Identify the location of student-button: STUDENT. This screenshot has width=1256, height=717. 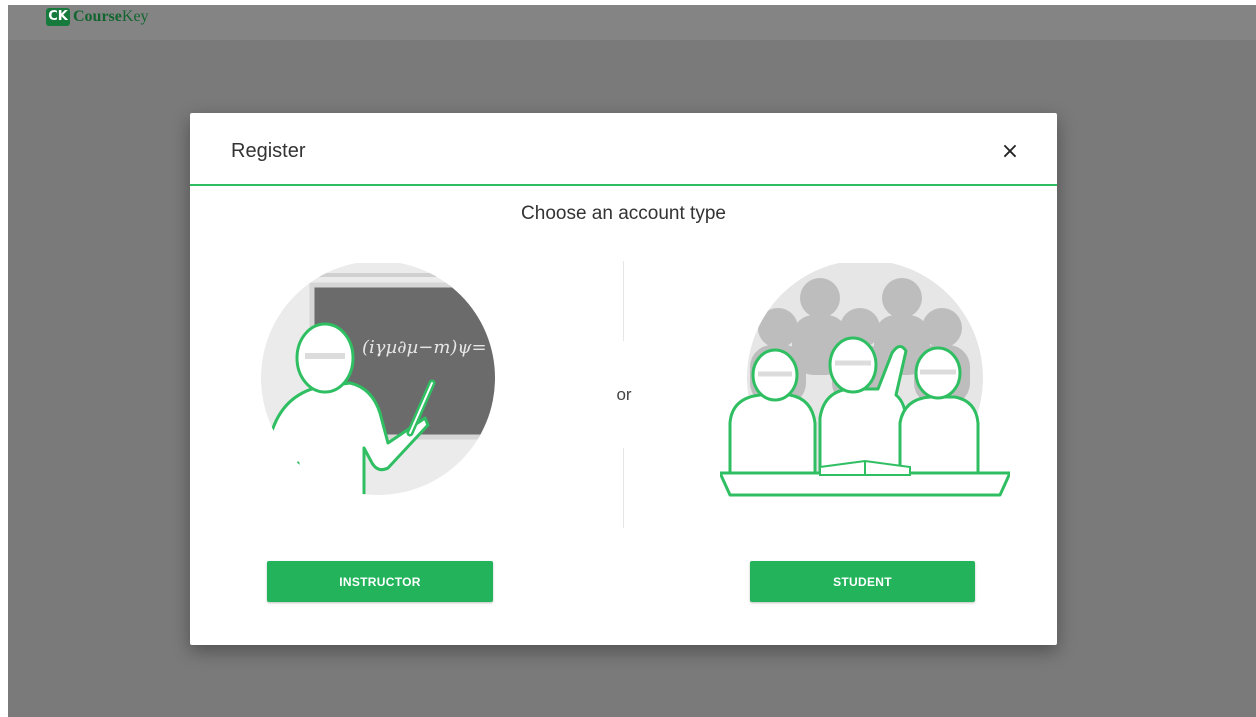
(862, 581).